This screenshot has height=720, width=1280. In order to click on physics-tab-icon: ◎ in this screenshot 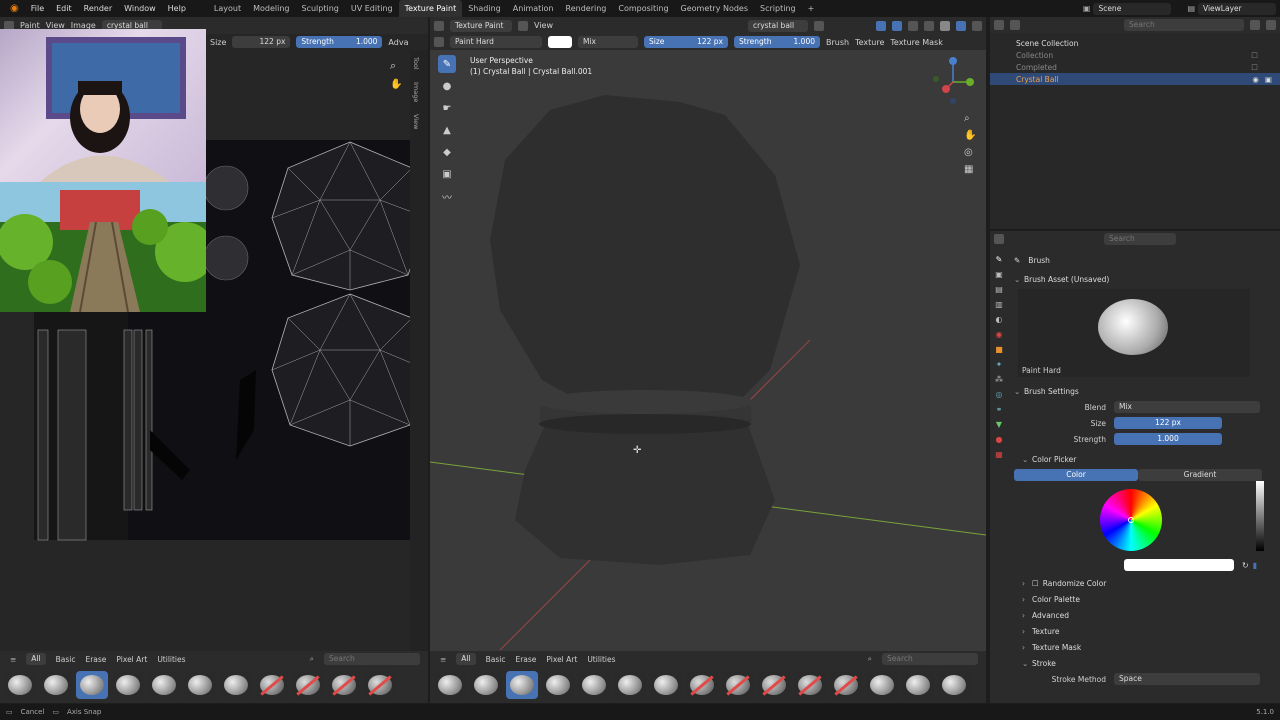, I will do `click(999, 394)`.